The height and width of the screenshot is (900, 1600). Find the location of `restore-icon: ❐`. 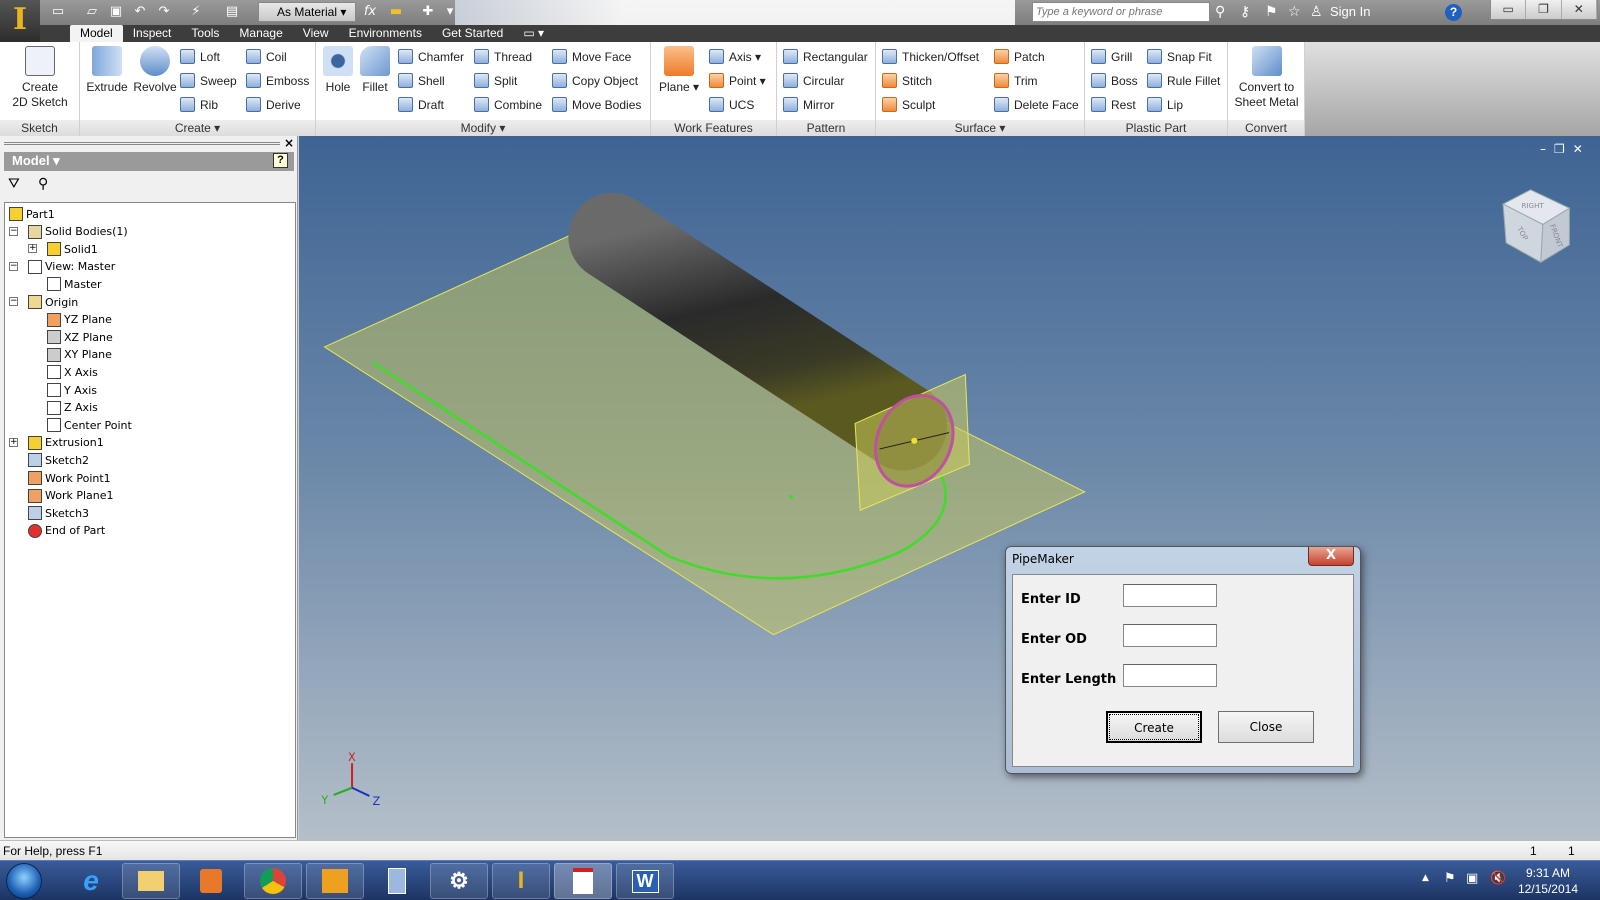

restore-icon: ❐ is located at coordinates (1544, 9).